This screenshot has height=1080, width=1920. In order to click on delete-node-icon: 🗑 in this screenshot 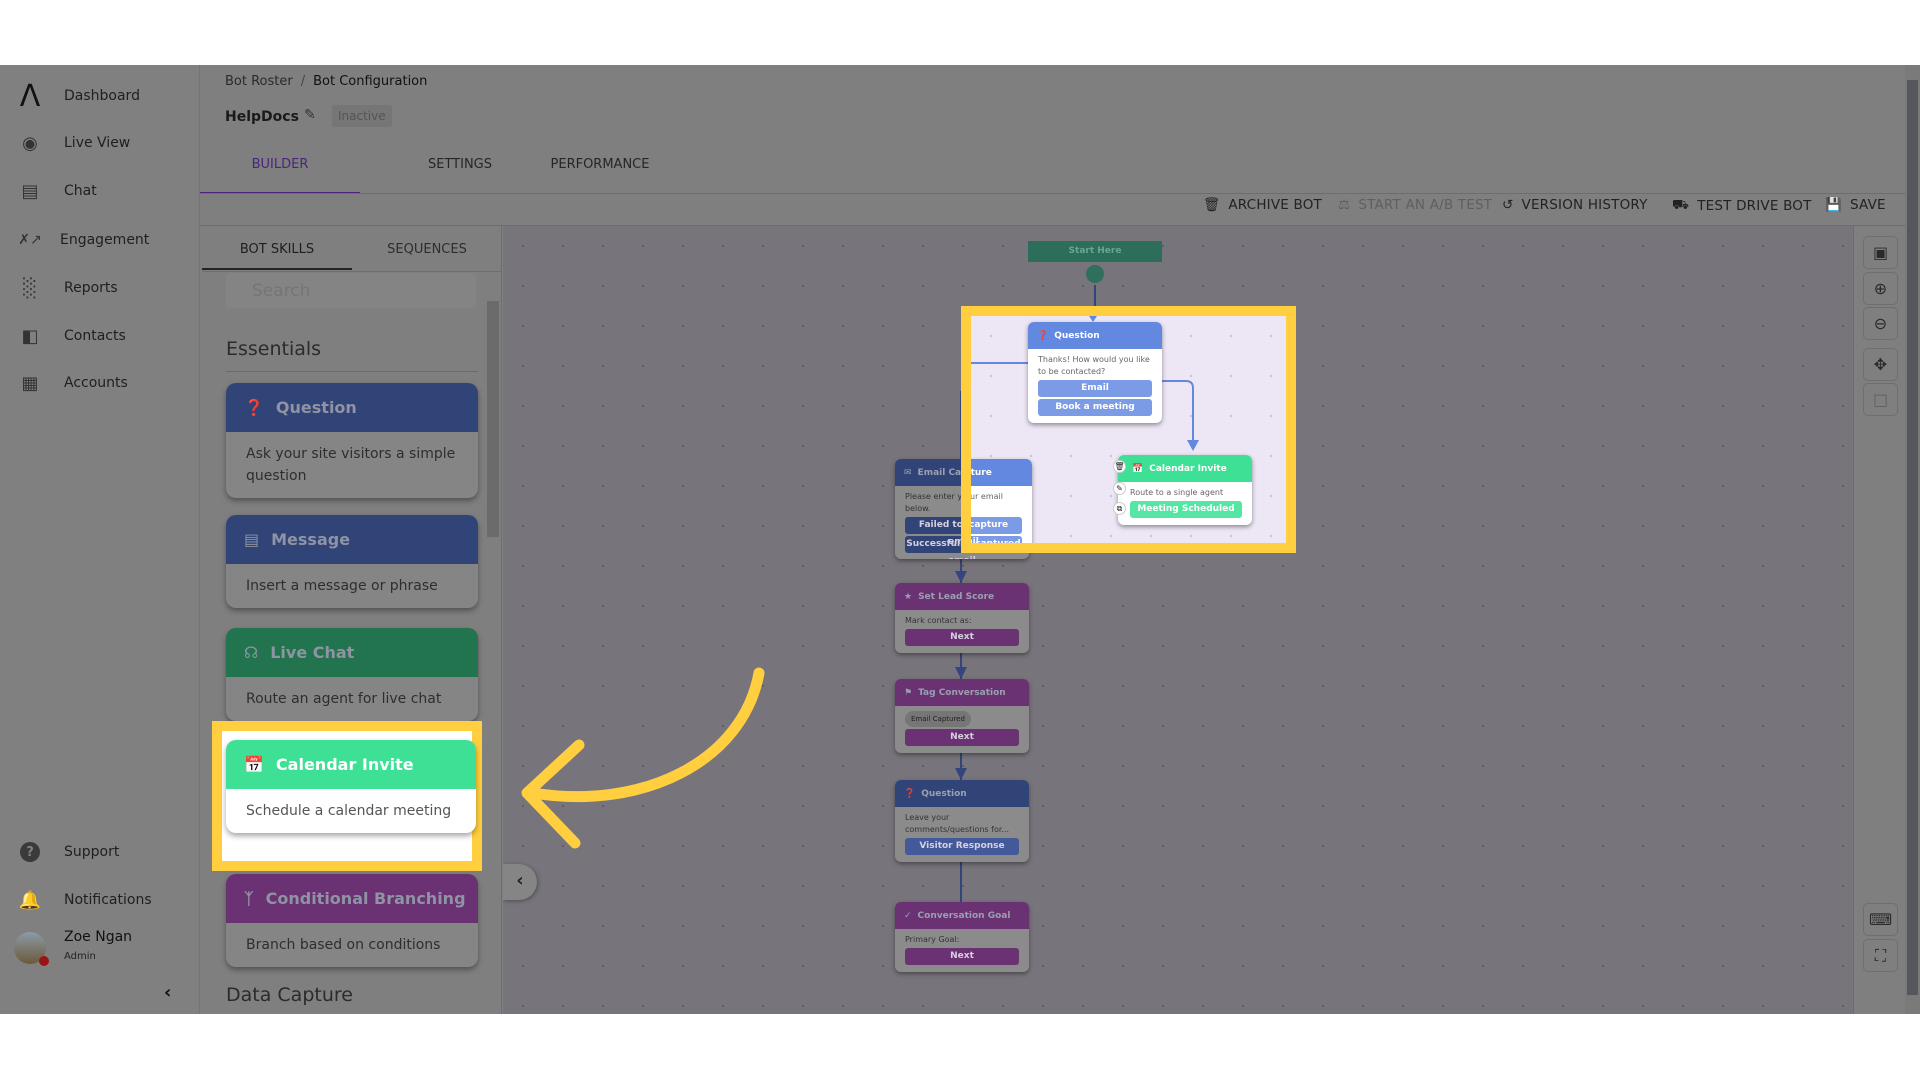, I will do `click(1119, 466)`.